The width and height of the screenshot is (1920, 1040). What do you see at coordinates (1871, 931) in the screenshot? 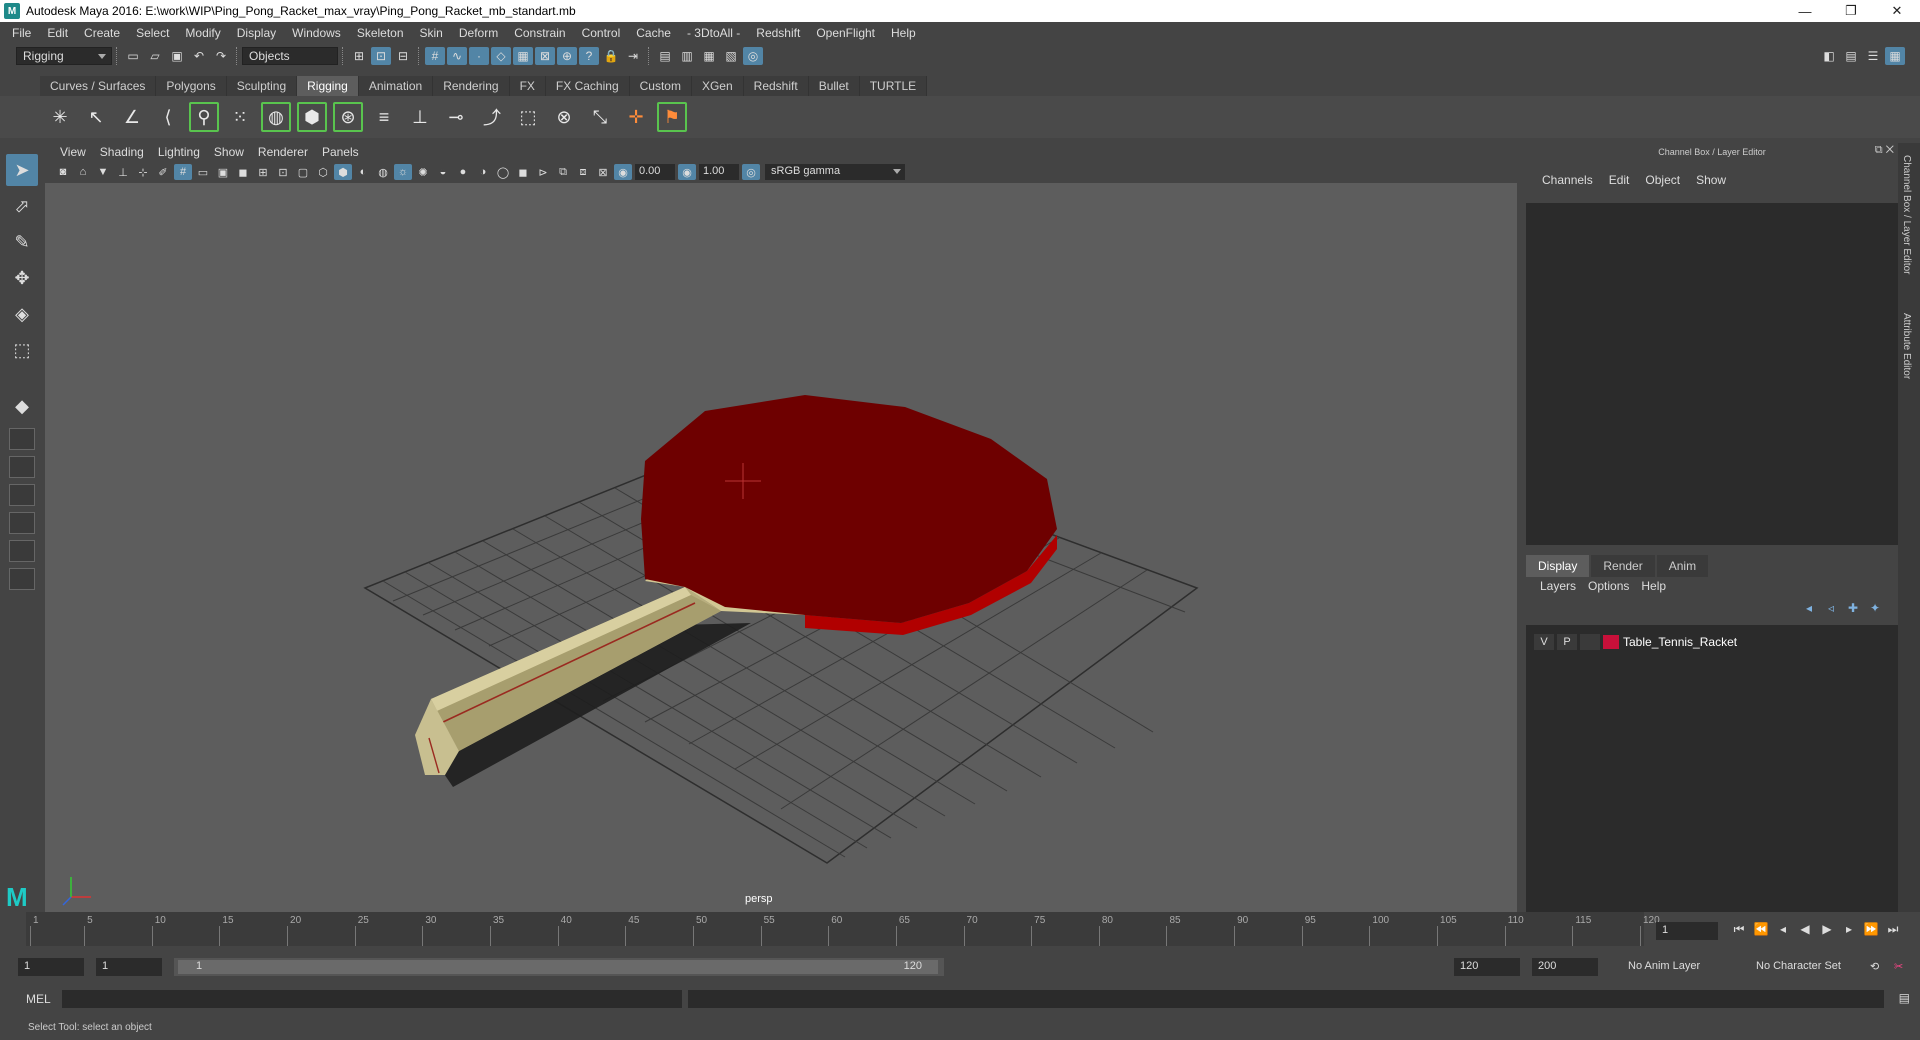
I see `step-forward-key-icon: ⏩` at bounding box center [1871, 931].